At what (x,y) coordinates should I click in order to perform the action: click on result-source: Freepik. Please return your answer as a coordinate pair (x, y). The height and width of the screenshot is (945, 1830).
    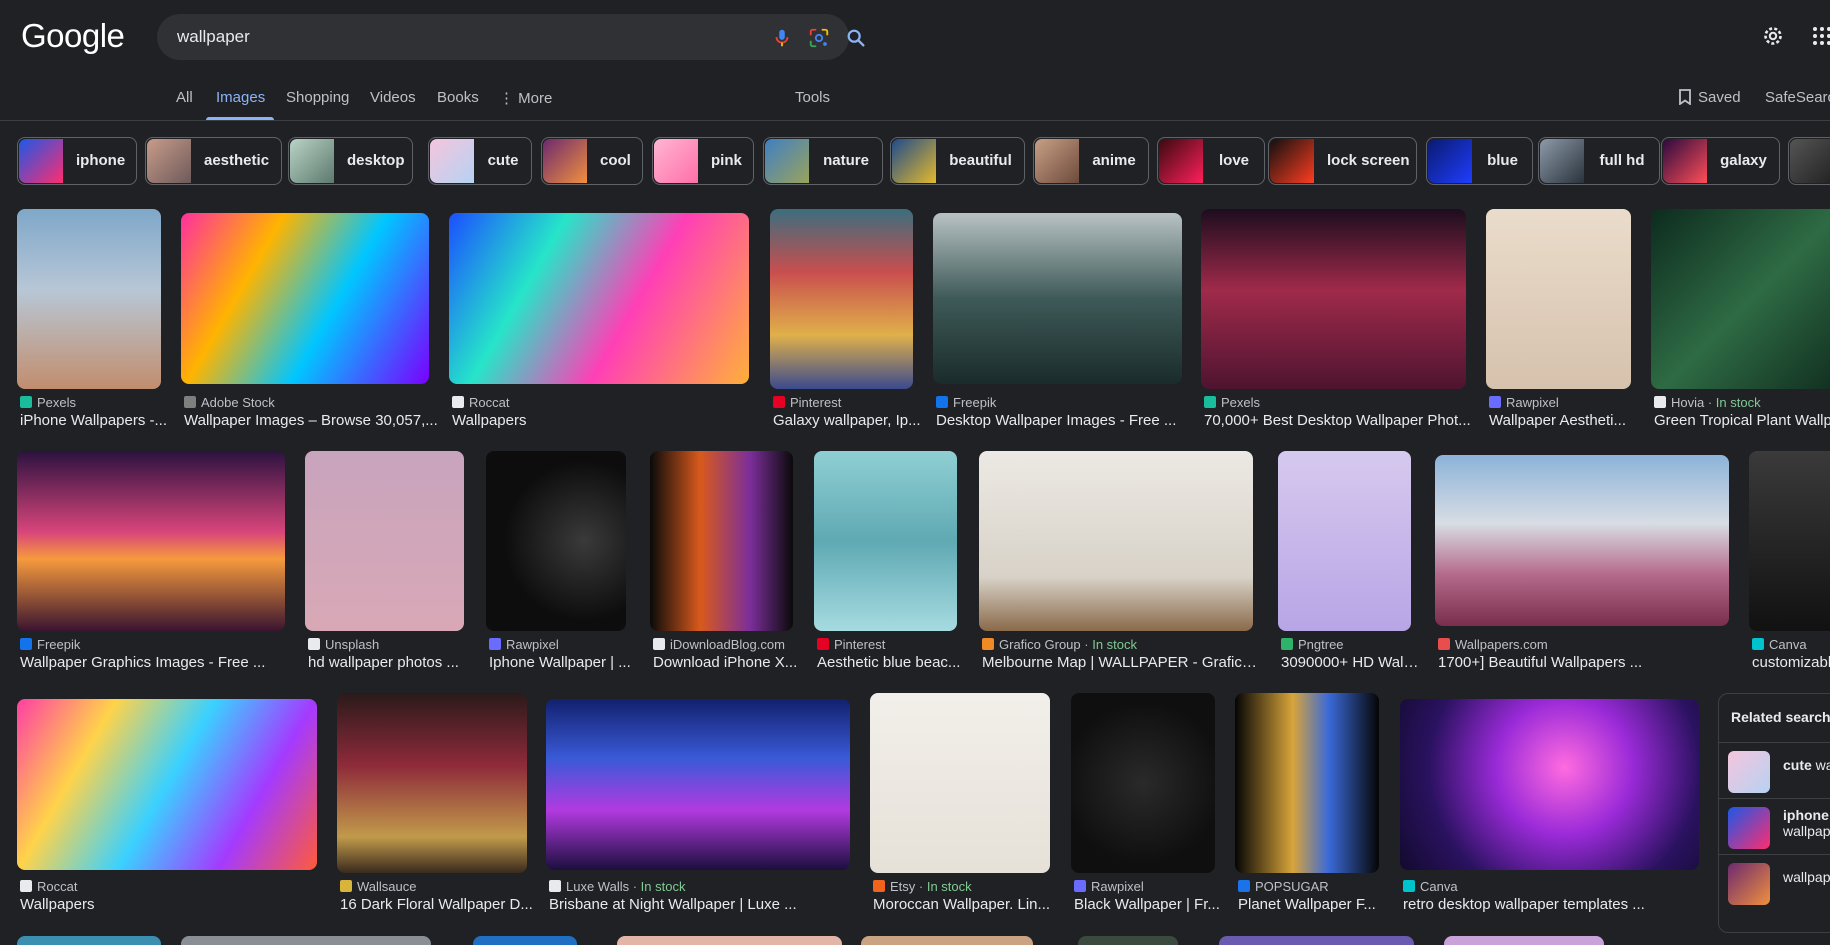
    Looking at the image, I should click on (1063, 402).